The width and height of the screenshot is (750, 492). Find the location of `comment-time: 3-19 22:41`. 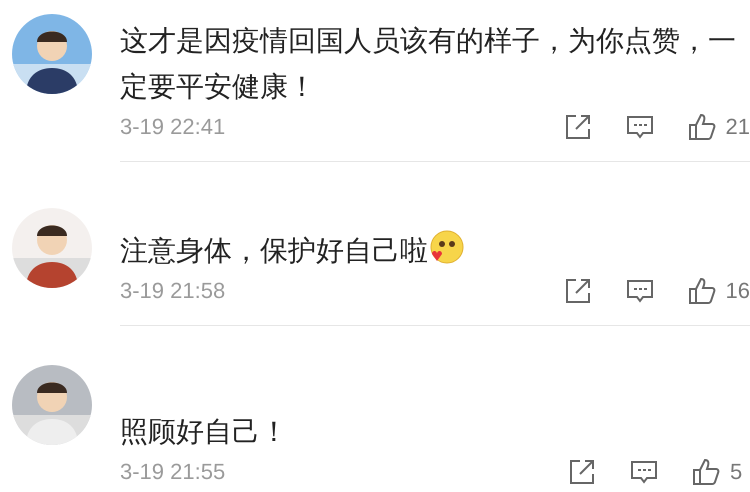

comment-time: 3-19 22:41 is located at coordinates (173, 127).